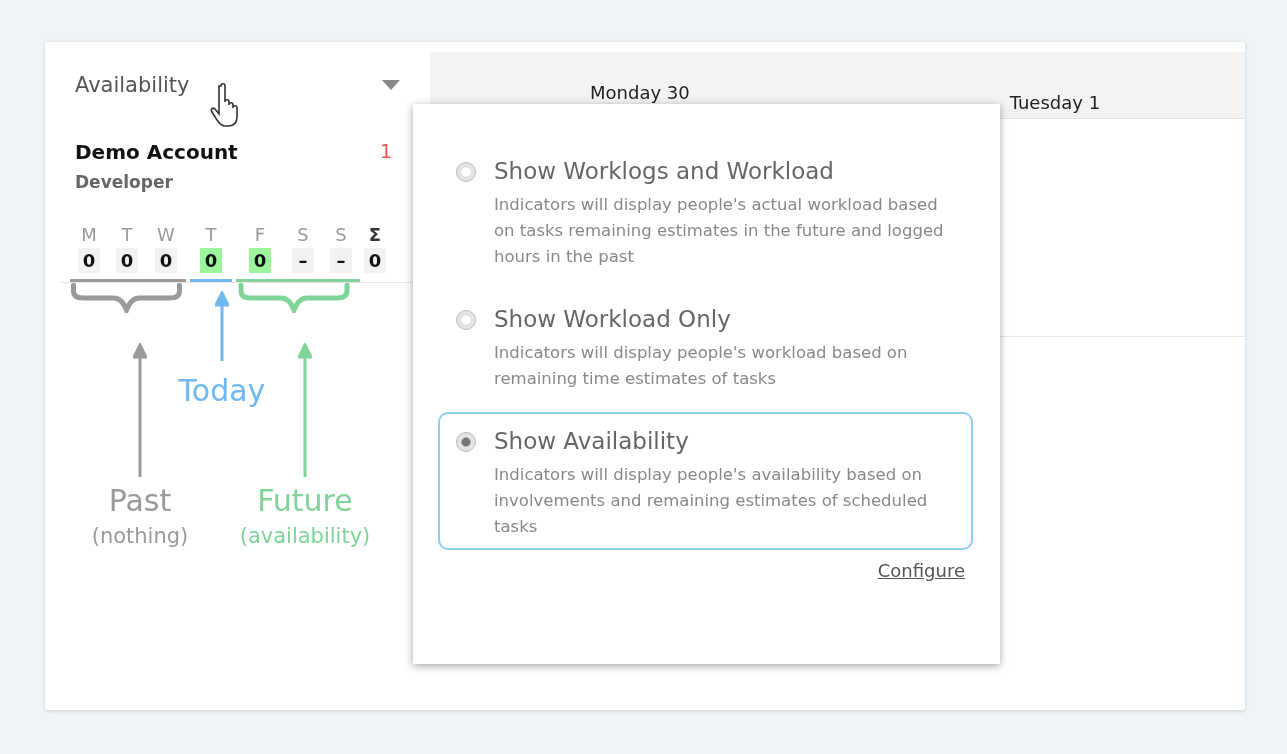 The image size is (1287, 754). Describe the element at coordinates (305, 536) in the screenshot. I see `annotation-note: (availability)` at that location.